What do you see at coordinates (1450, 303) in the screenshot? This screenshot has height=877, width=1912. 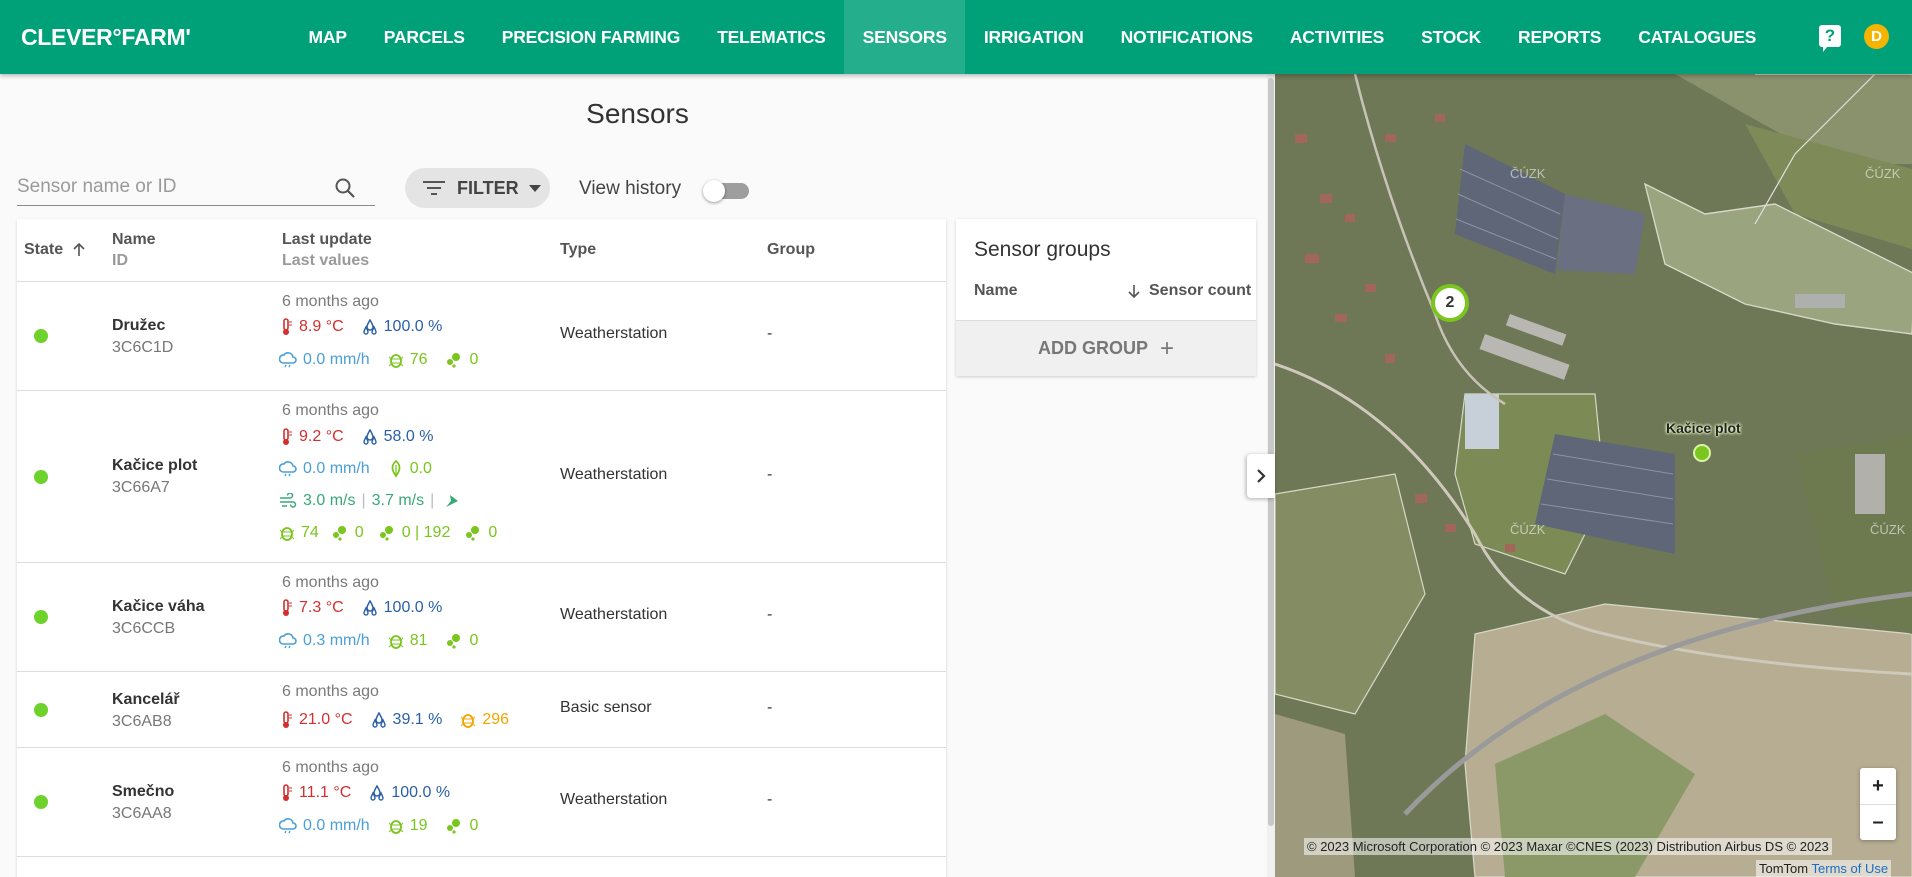 I see `map-cluster-marker: 2` at bounding box center [1450, 303].